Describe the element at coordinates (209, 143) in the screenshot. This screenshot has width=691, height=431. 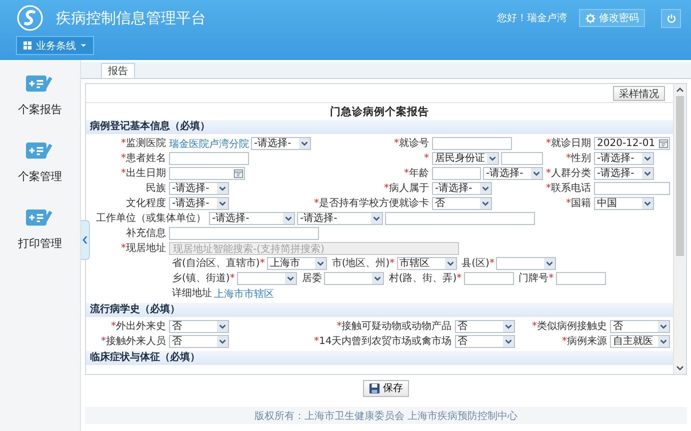
I see `link: 瑞金医院卢湾分院` at that location.